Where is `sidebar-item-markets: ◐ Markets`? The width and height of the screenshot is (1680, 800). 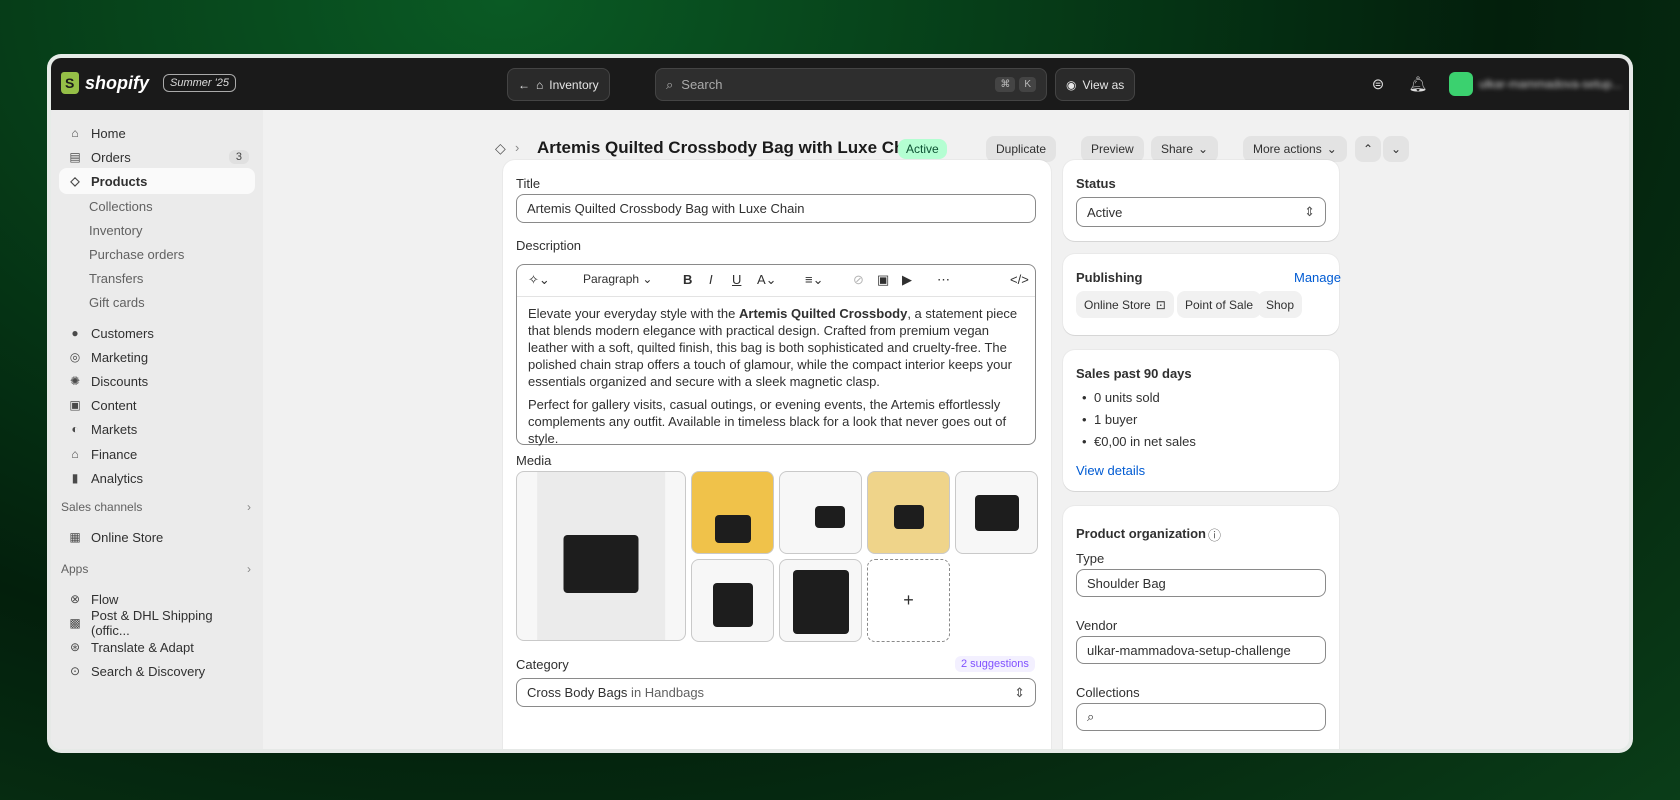
sidebar-item-markets: ◐ Markets is located at coordinates (157, 429).